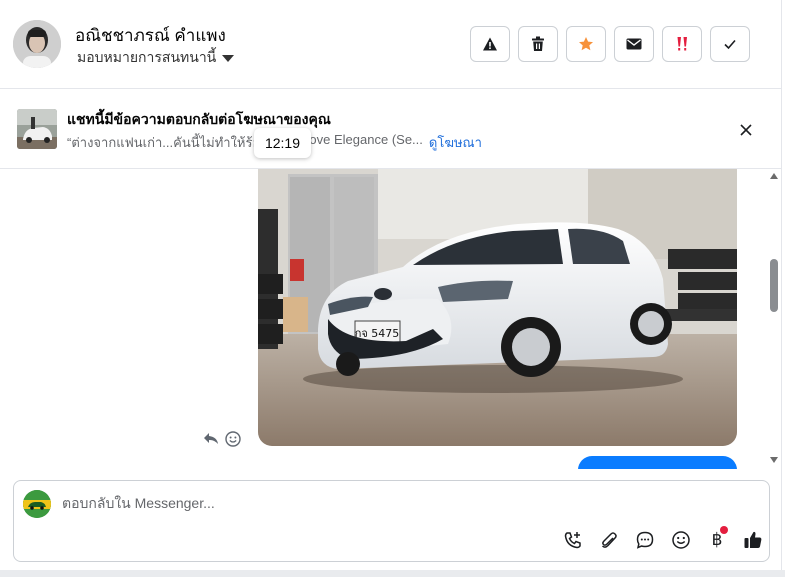 This screenshot has height=577, width=785. Describe the element at coordinates (657, 462) in the screenshot. I see `outgoing-message-bubble` at that location.